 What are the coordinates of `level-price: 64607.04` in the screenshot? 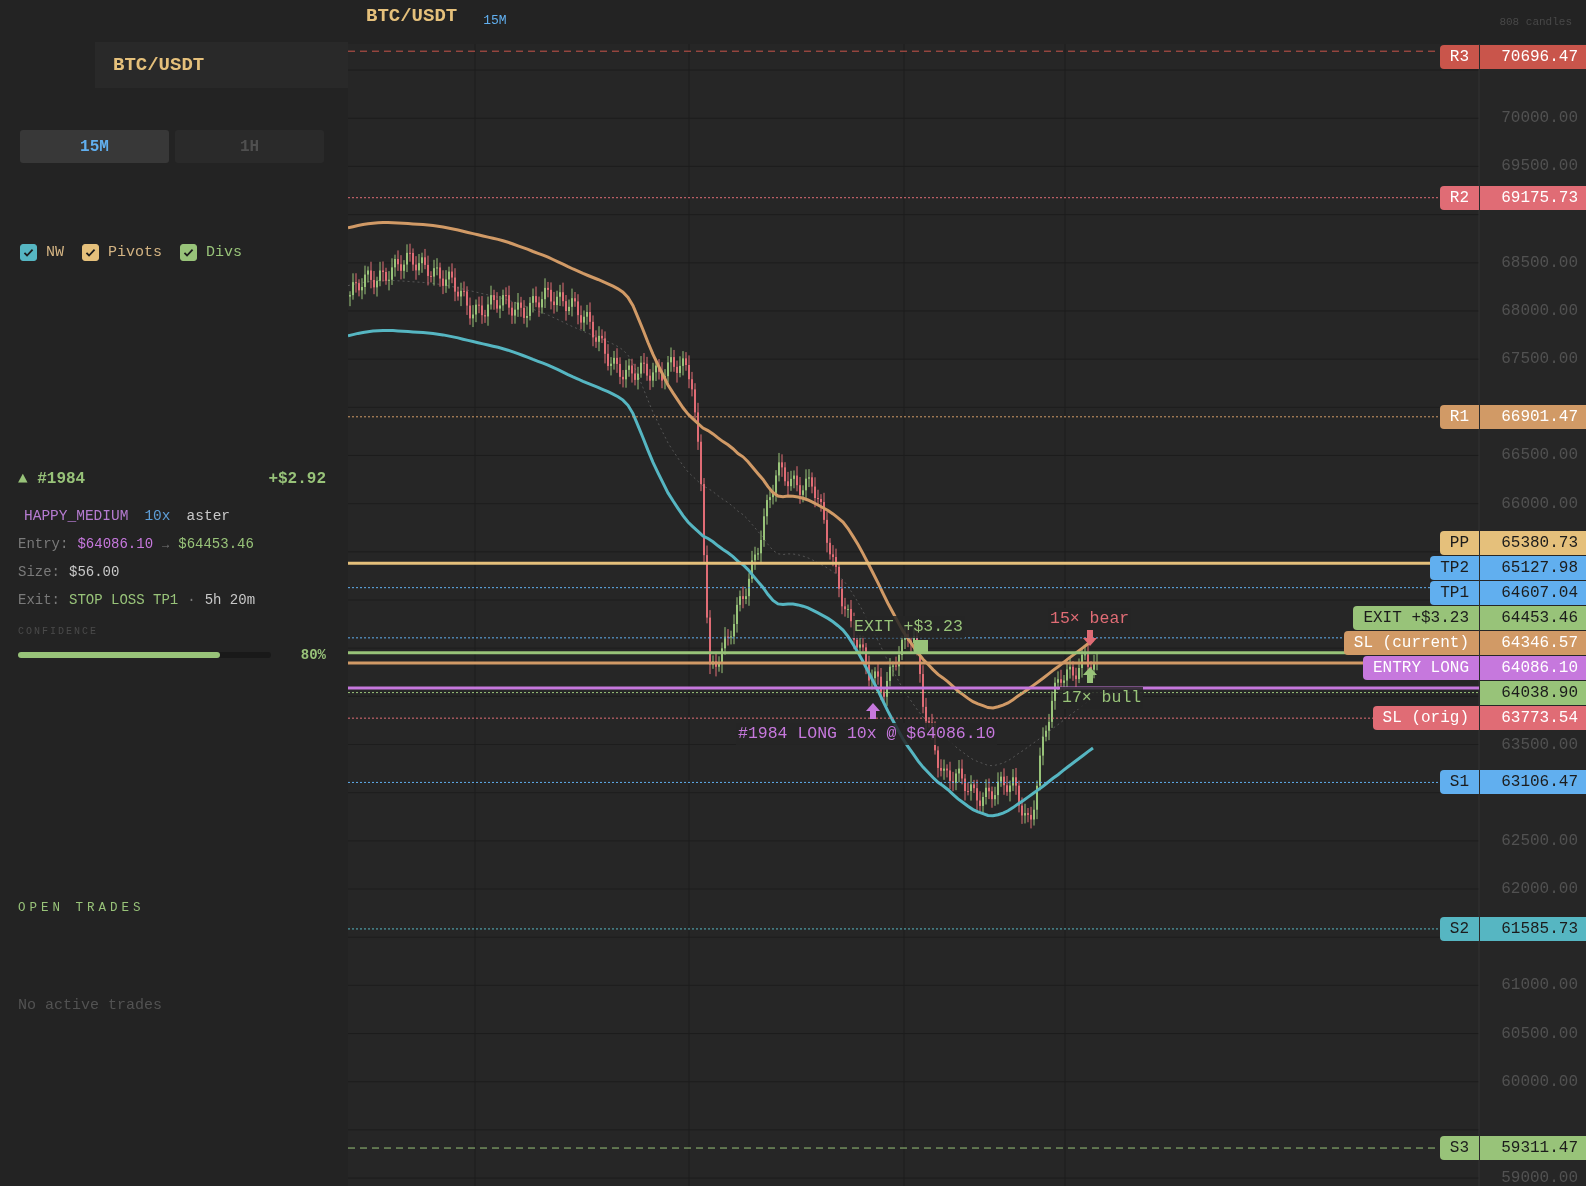 It's located at (1533, 592).